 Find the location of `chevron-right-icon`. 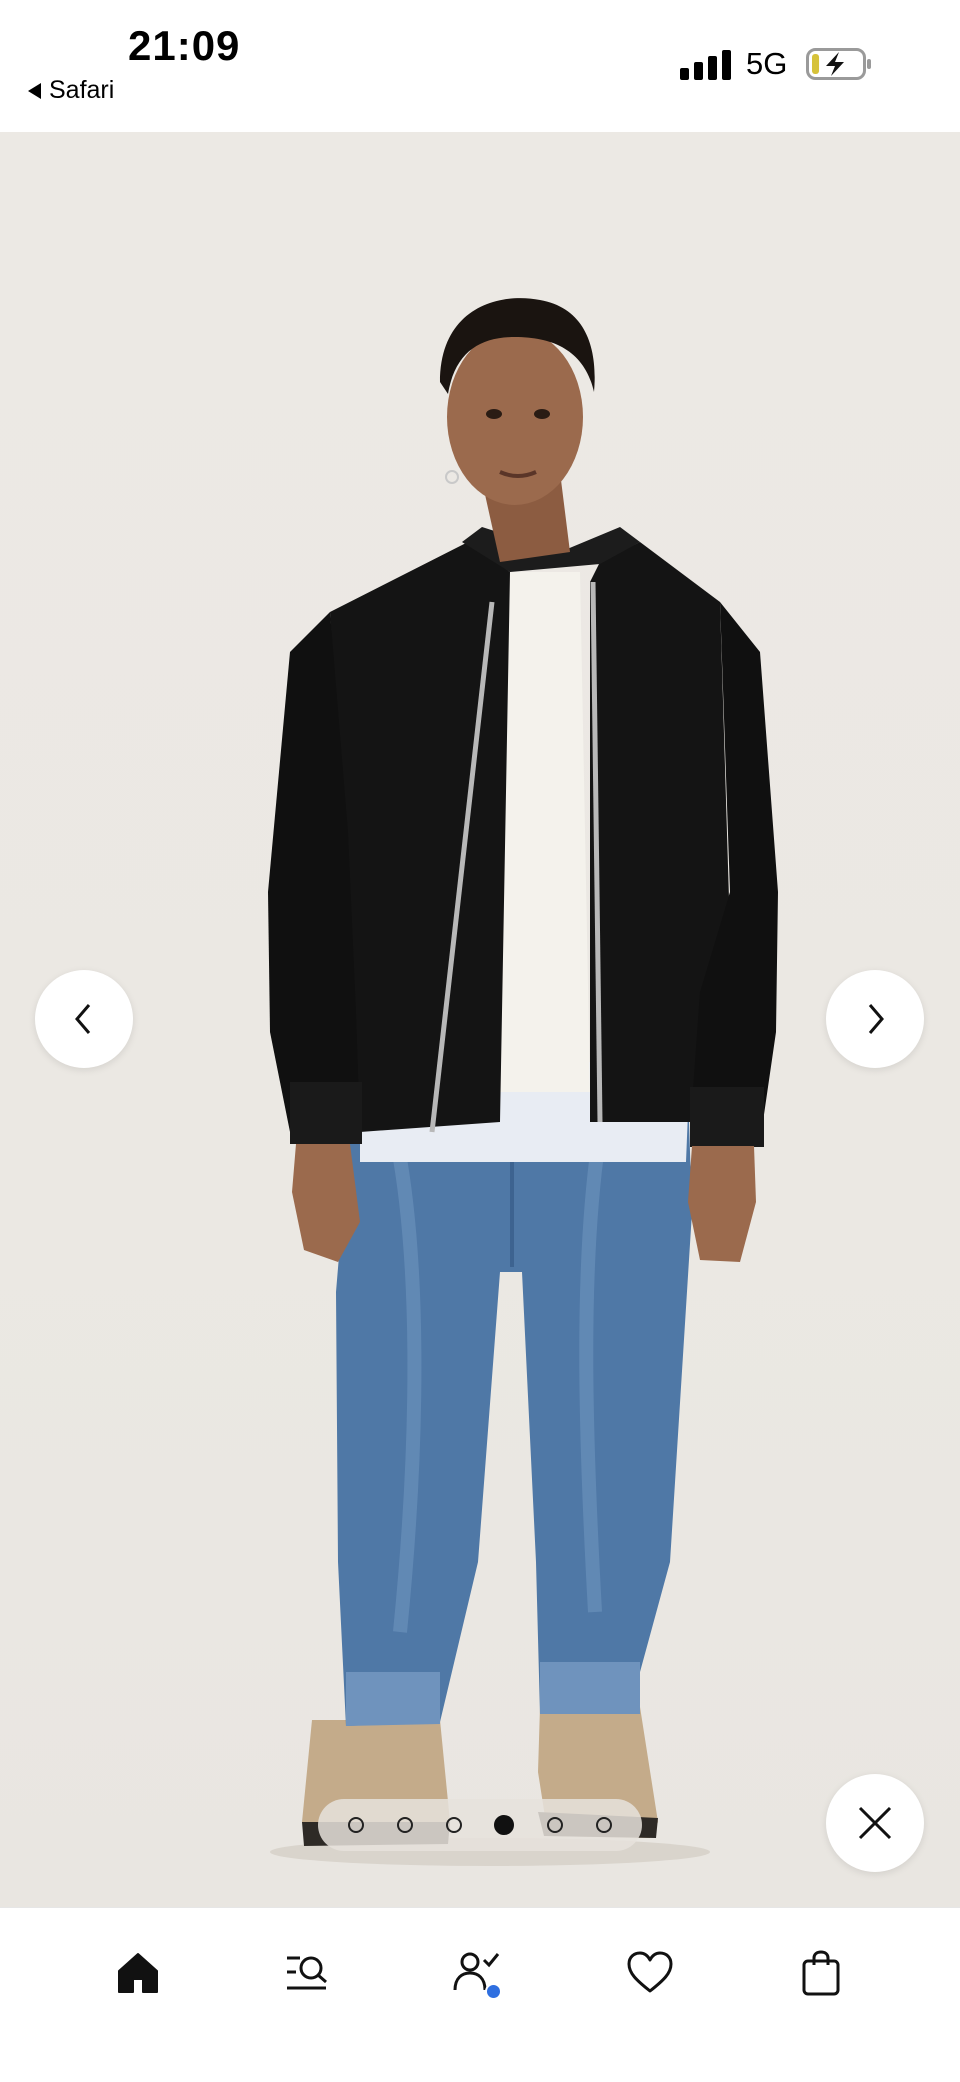

chevron-right-icon is located at coordinates (876, 1019).